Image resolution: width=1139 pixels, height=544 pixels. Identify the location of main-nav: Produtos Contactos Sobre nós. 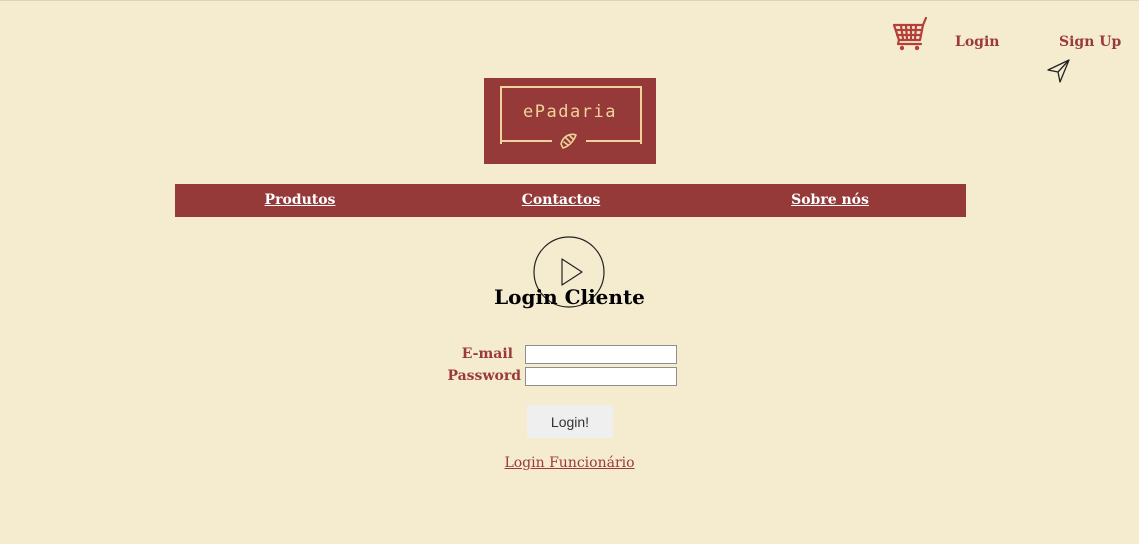
(570, 200).